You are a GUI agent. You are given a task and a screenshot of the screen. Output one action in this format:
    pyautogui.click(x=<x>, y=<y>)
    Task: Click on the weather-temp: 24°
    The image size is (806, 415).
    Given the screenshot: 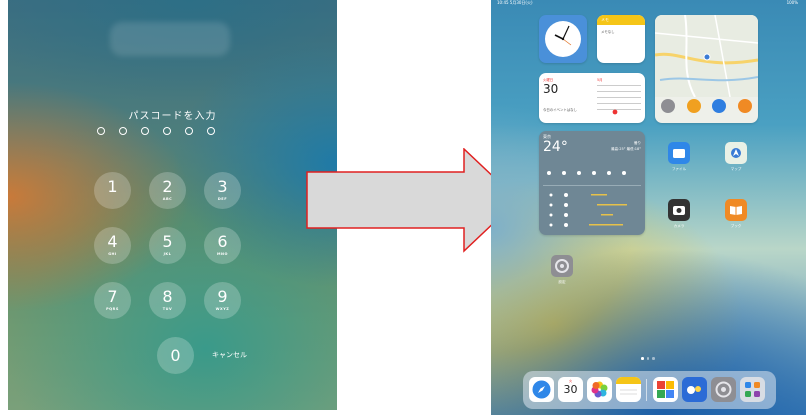 What is the action you would take?
    pyautogui.click(x=555, y=147)
    